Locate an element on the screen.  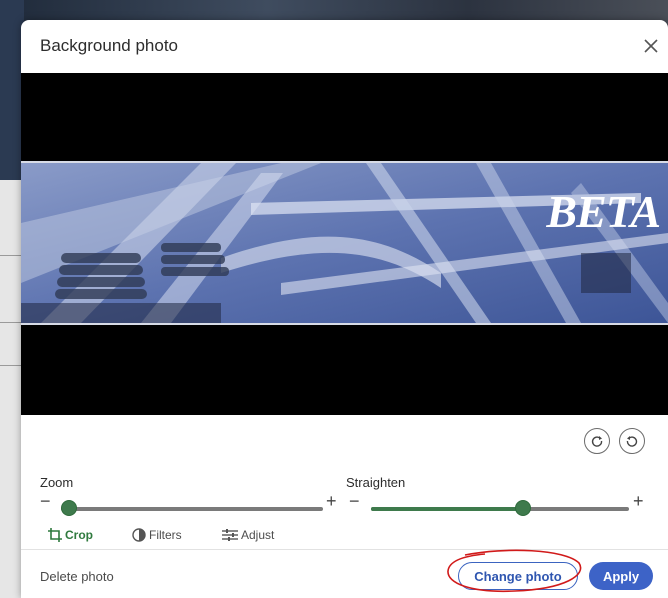
rotate-counterclockwise-icon is located at coordinates (597, 441).